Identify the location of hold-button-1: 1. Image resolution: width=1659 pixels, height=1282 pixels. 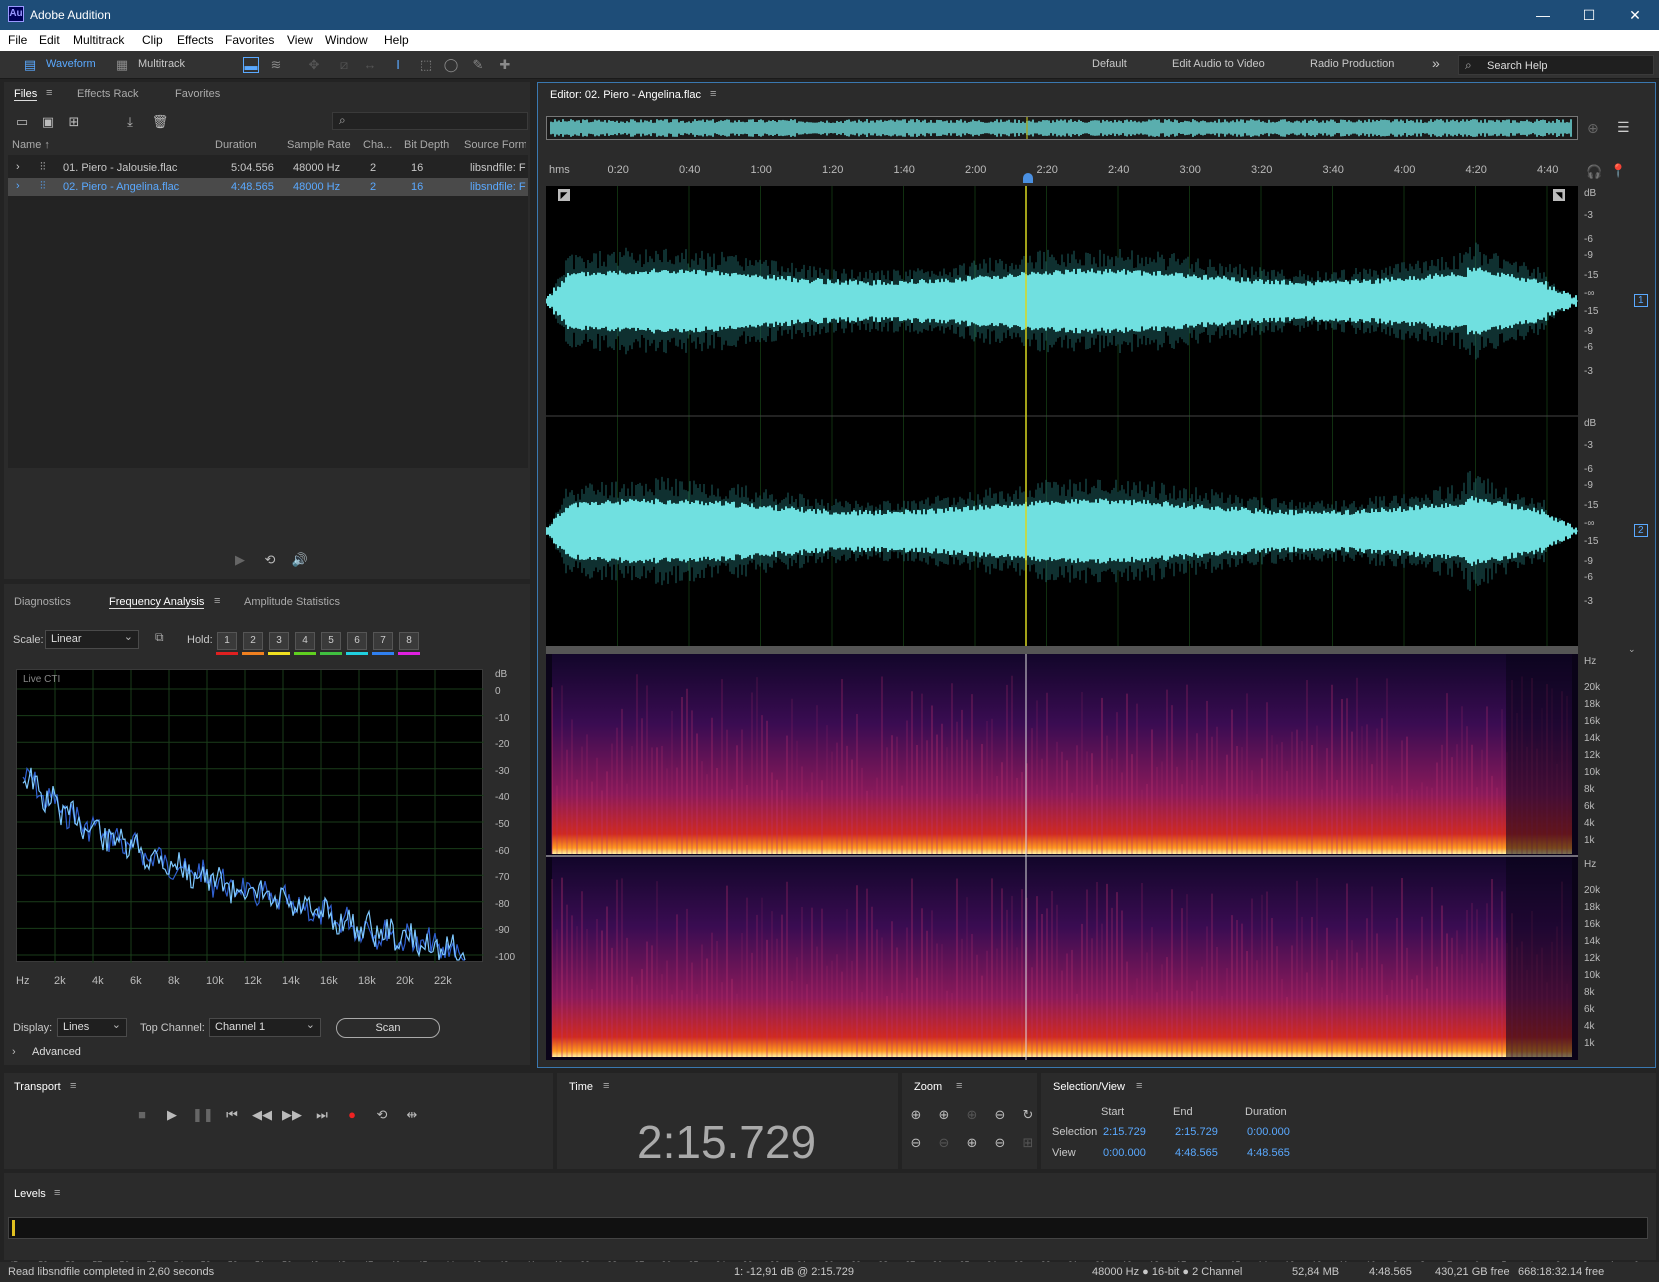
(227, 641).